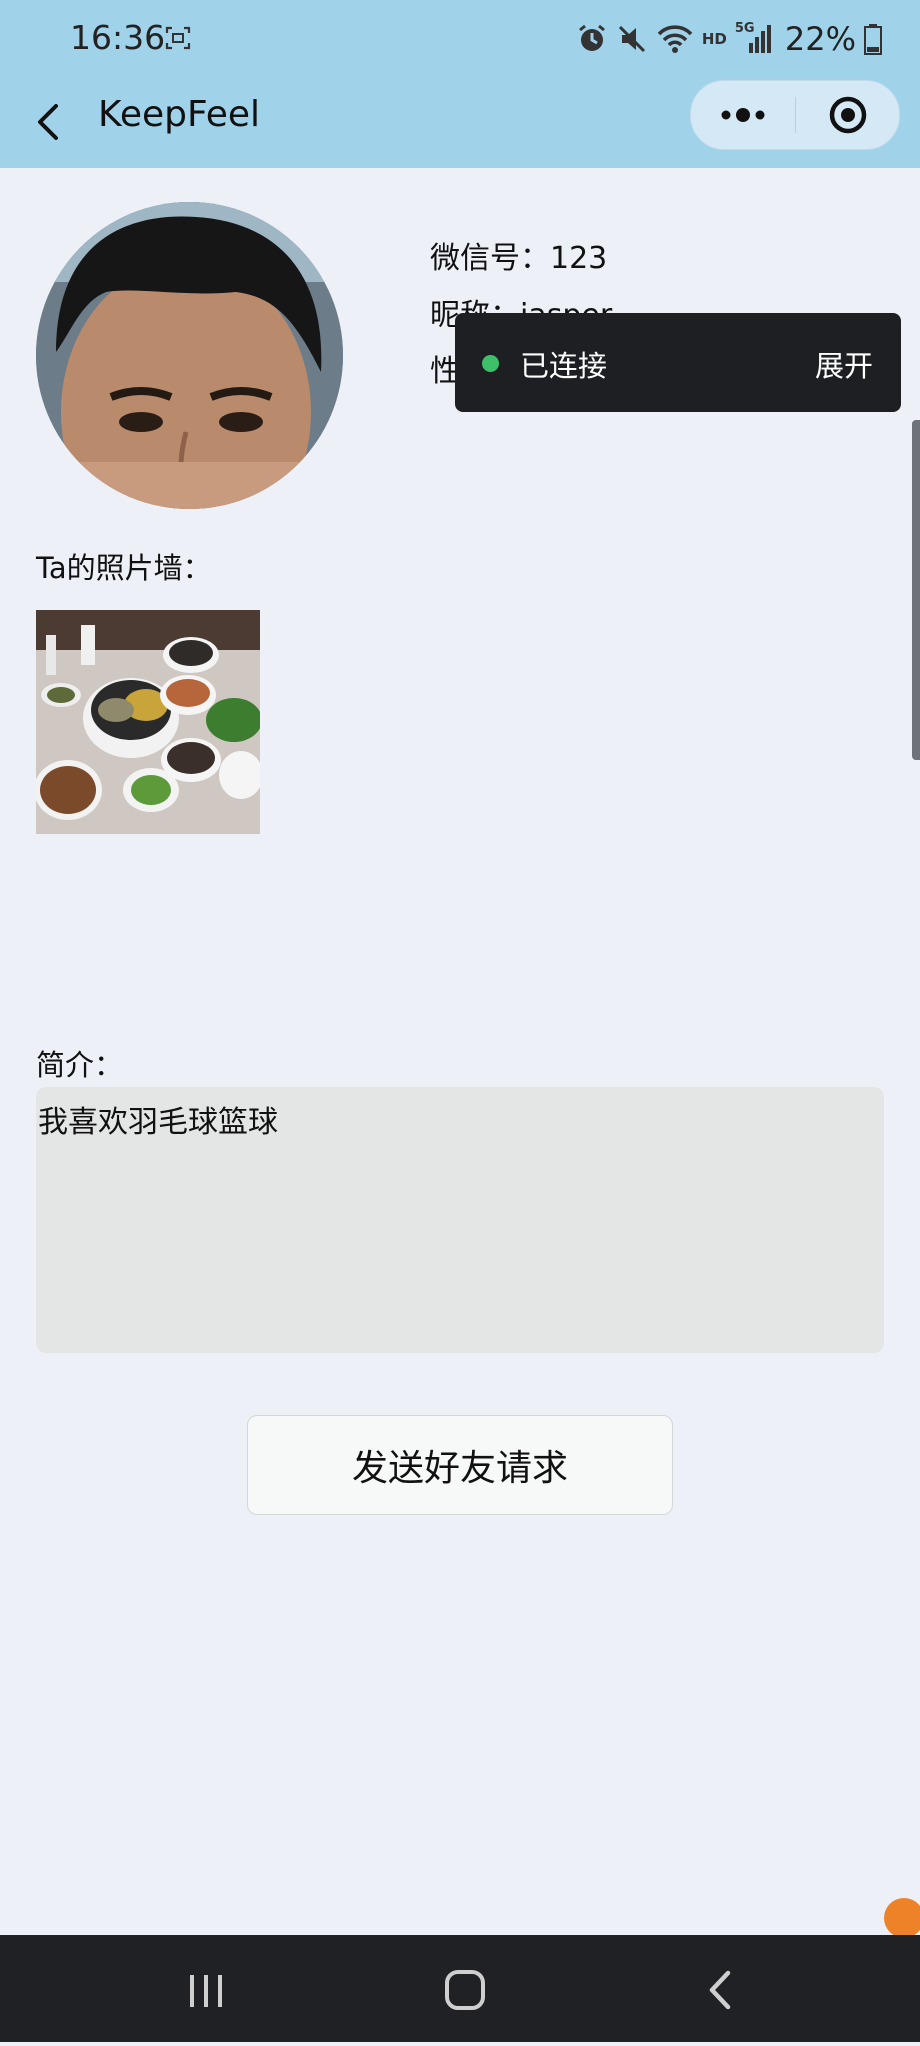 The image size is (920, 2046). Describe the element at coordinates (124, 568) in the screenshot. I see `photo-wall-label: Ta的照片墙：` at that location.